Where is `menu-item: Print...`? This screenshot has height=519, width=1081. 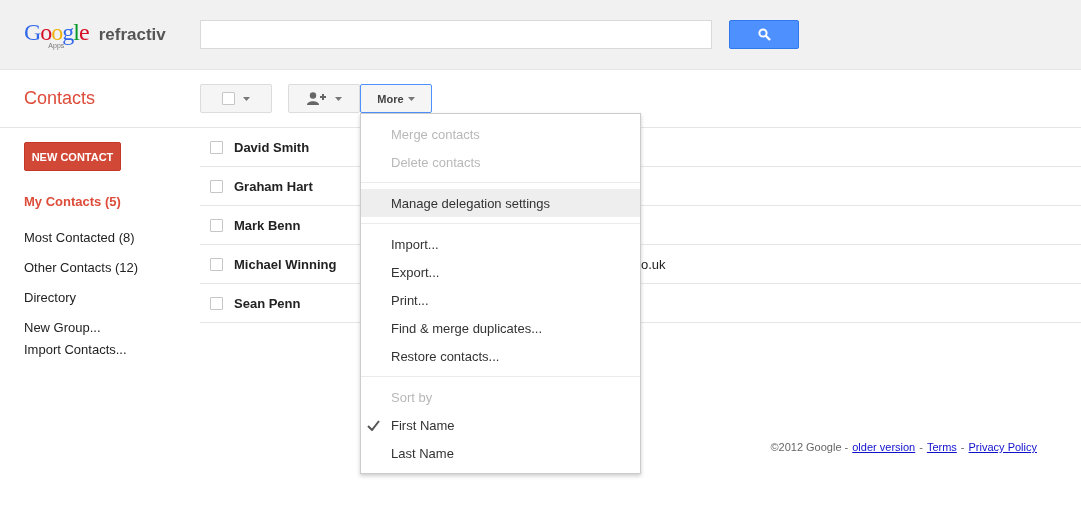 menu-item: Print... is located at coordinates (500, 300).